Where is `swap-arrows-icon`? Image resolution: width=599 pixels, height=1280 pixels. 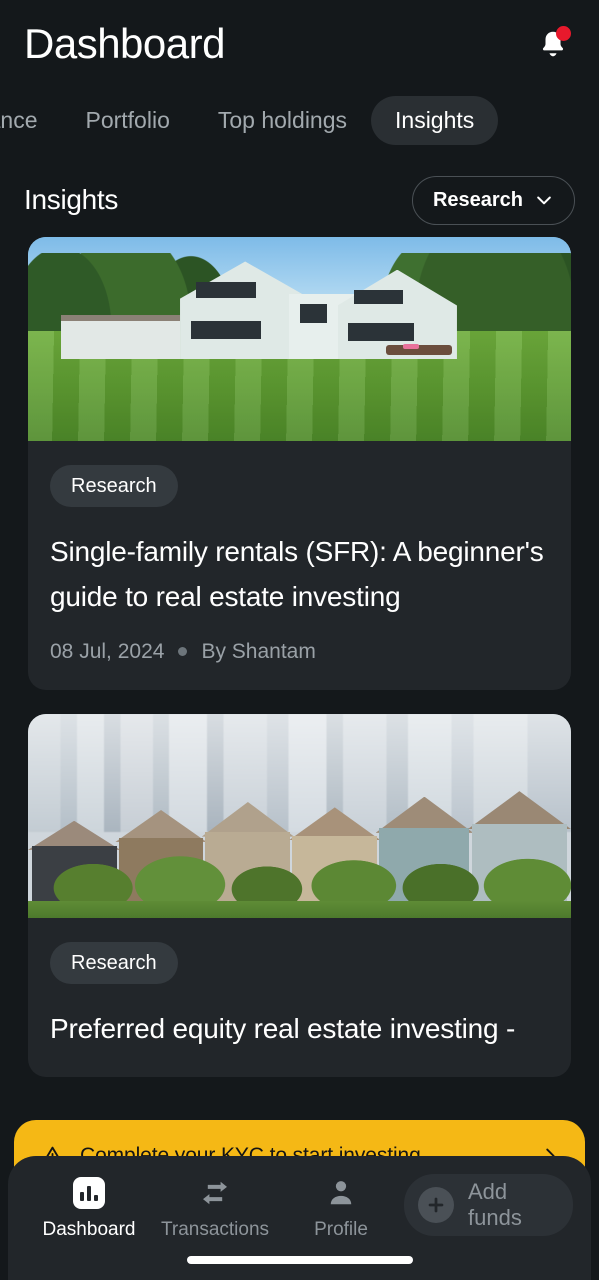
swap-arrows-icon is located at coordinates (215, 1193).